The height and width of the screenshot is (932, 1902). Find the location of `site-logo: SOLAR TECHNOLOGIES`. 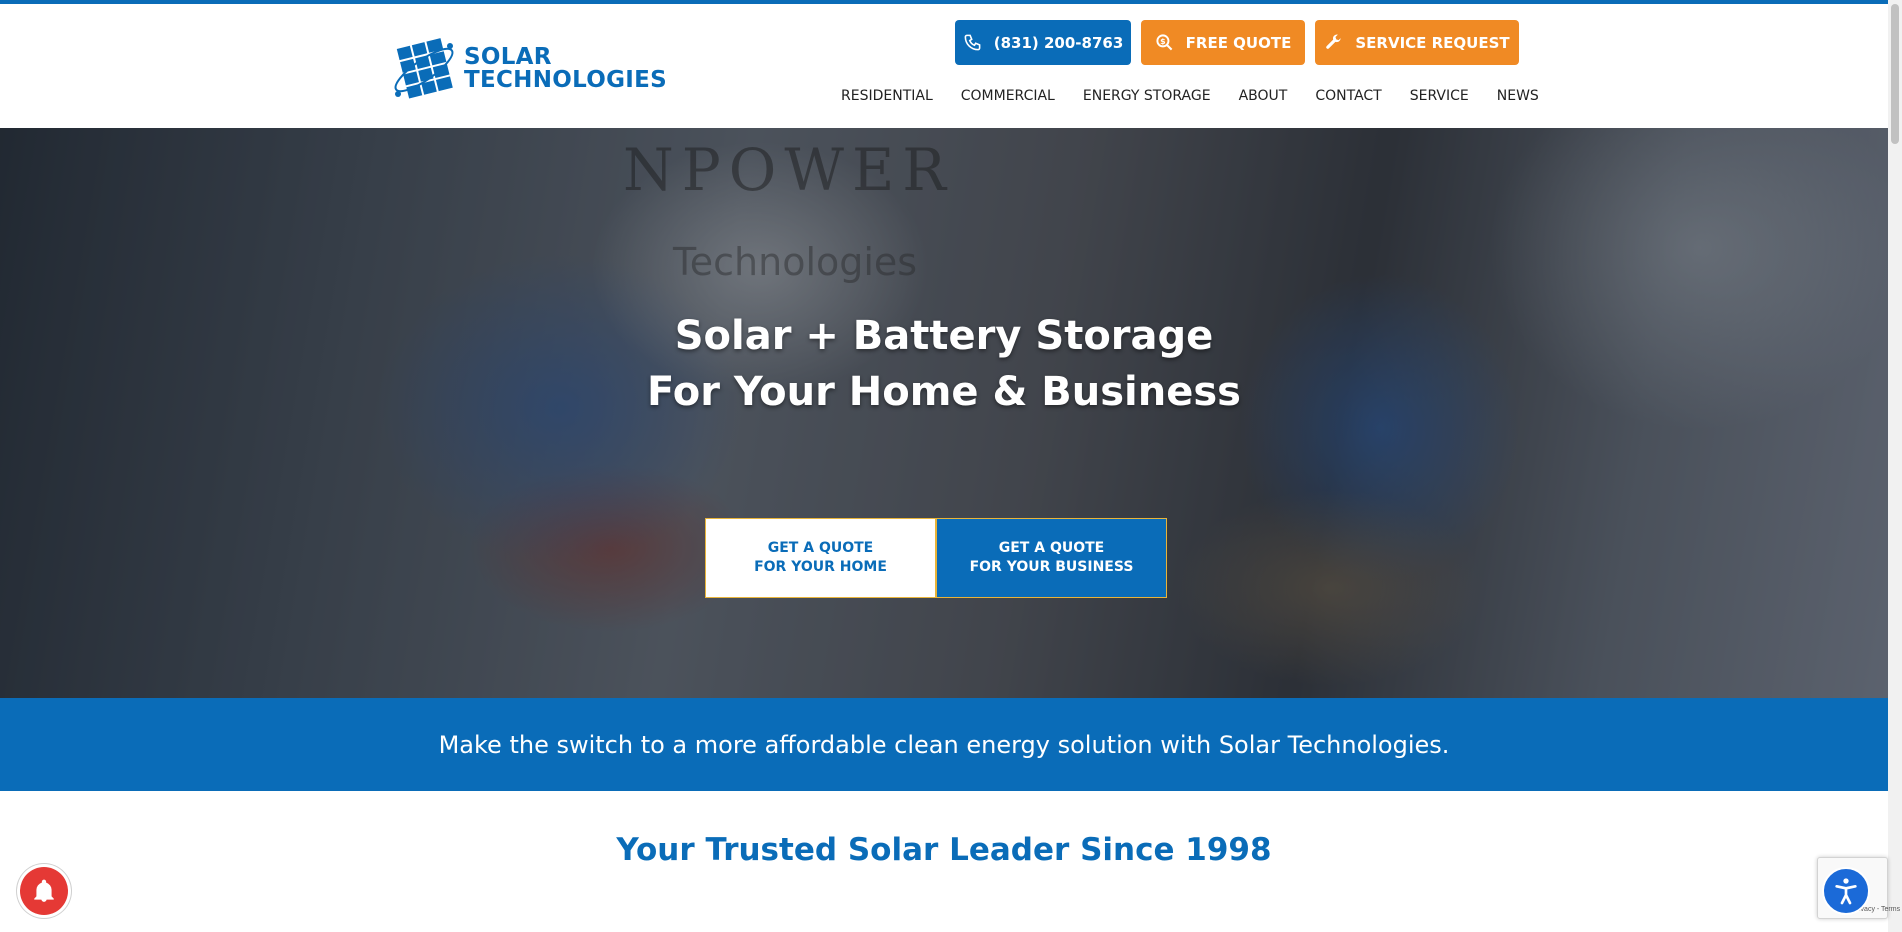

site-logo: SOLAR TECHNOLOGIES is located at coordinates (527, 69).